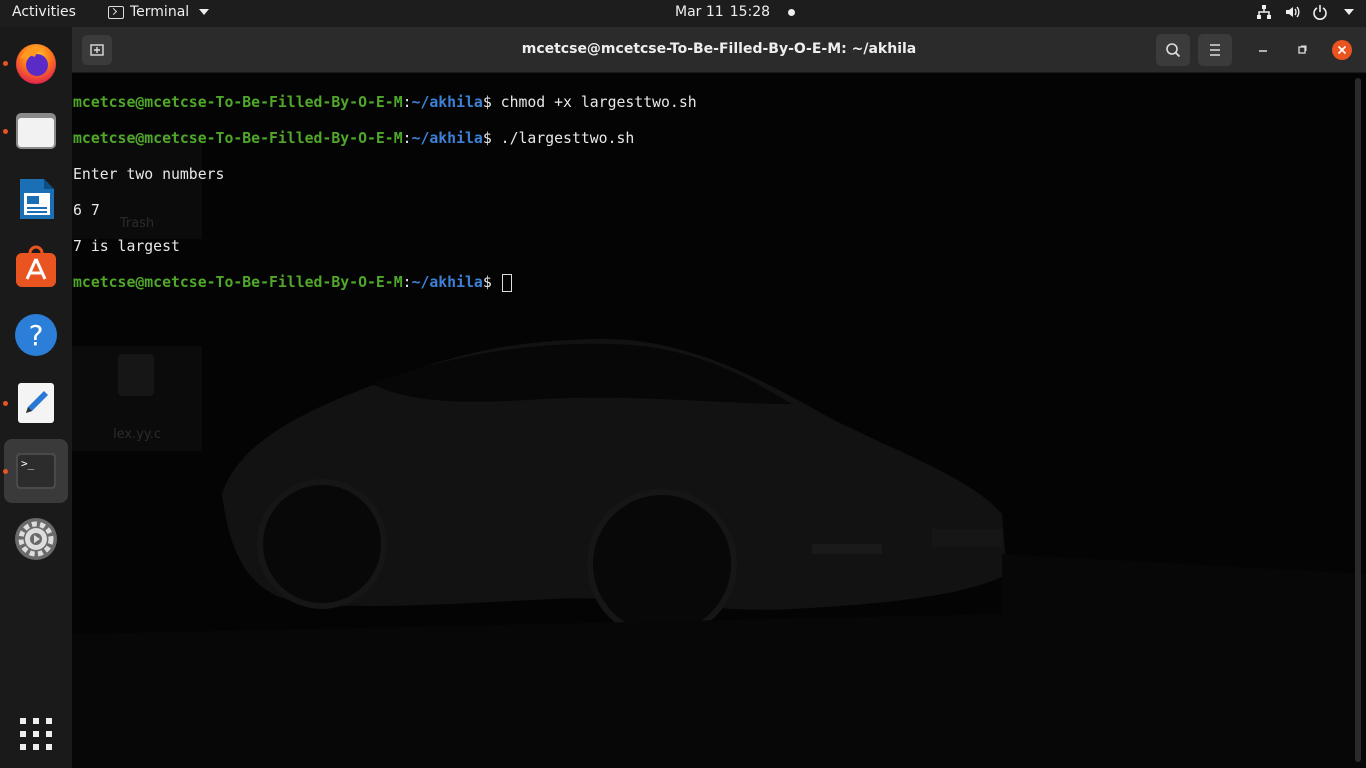  I want to click on close-icon, so click(1342, 50).